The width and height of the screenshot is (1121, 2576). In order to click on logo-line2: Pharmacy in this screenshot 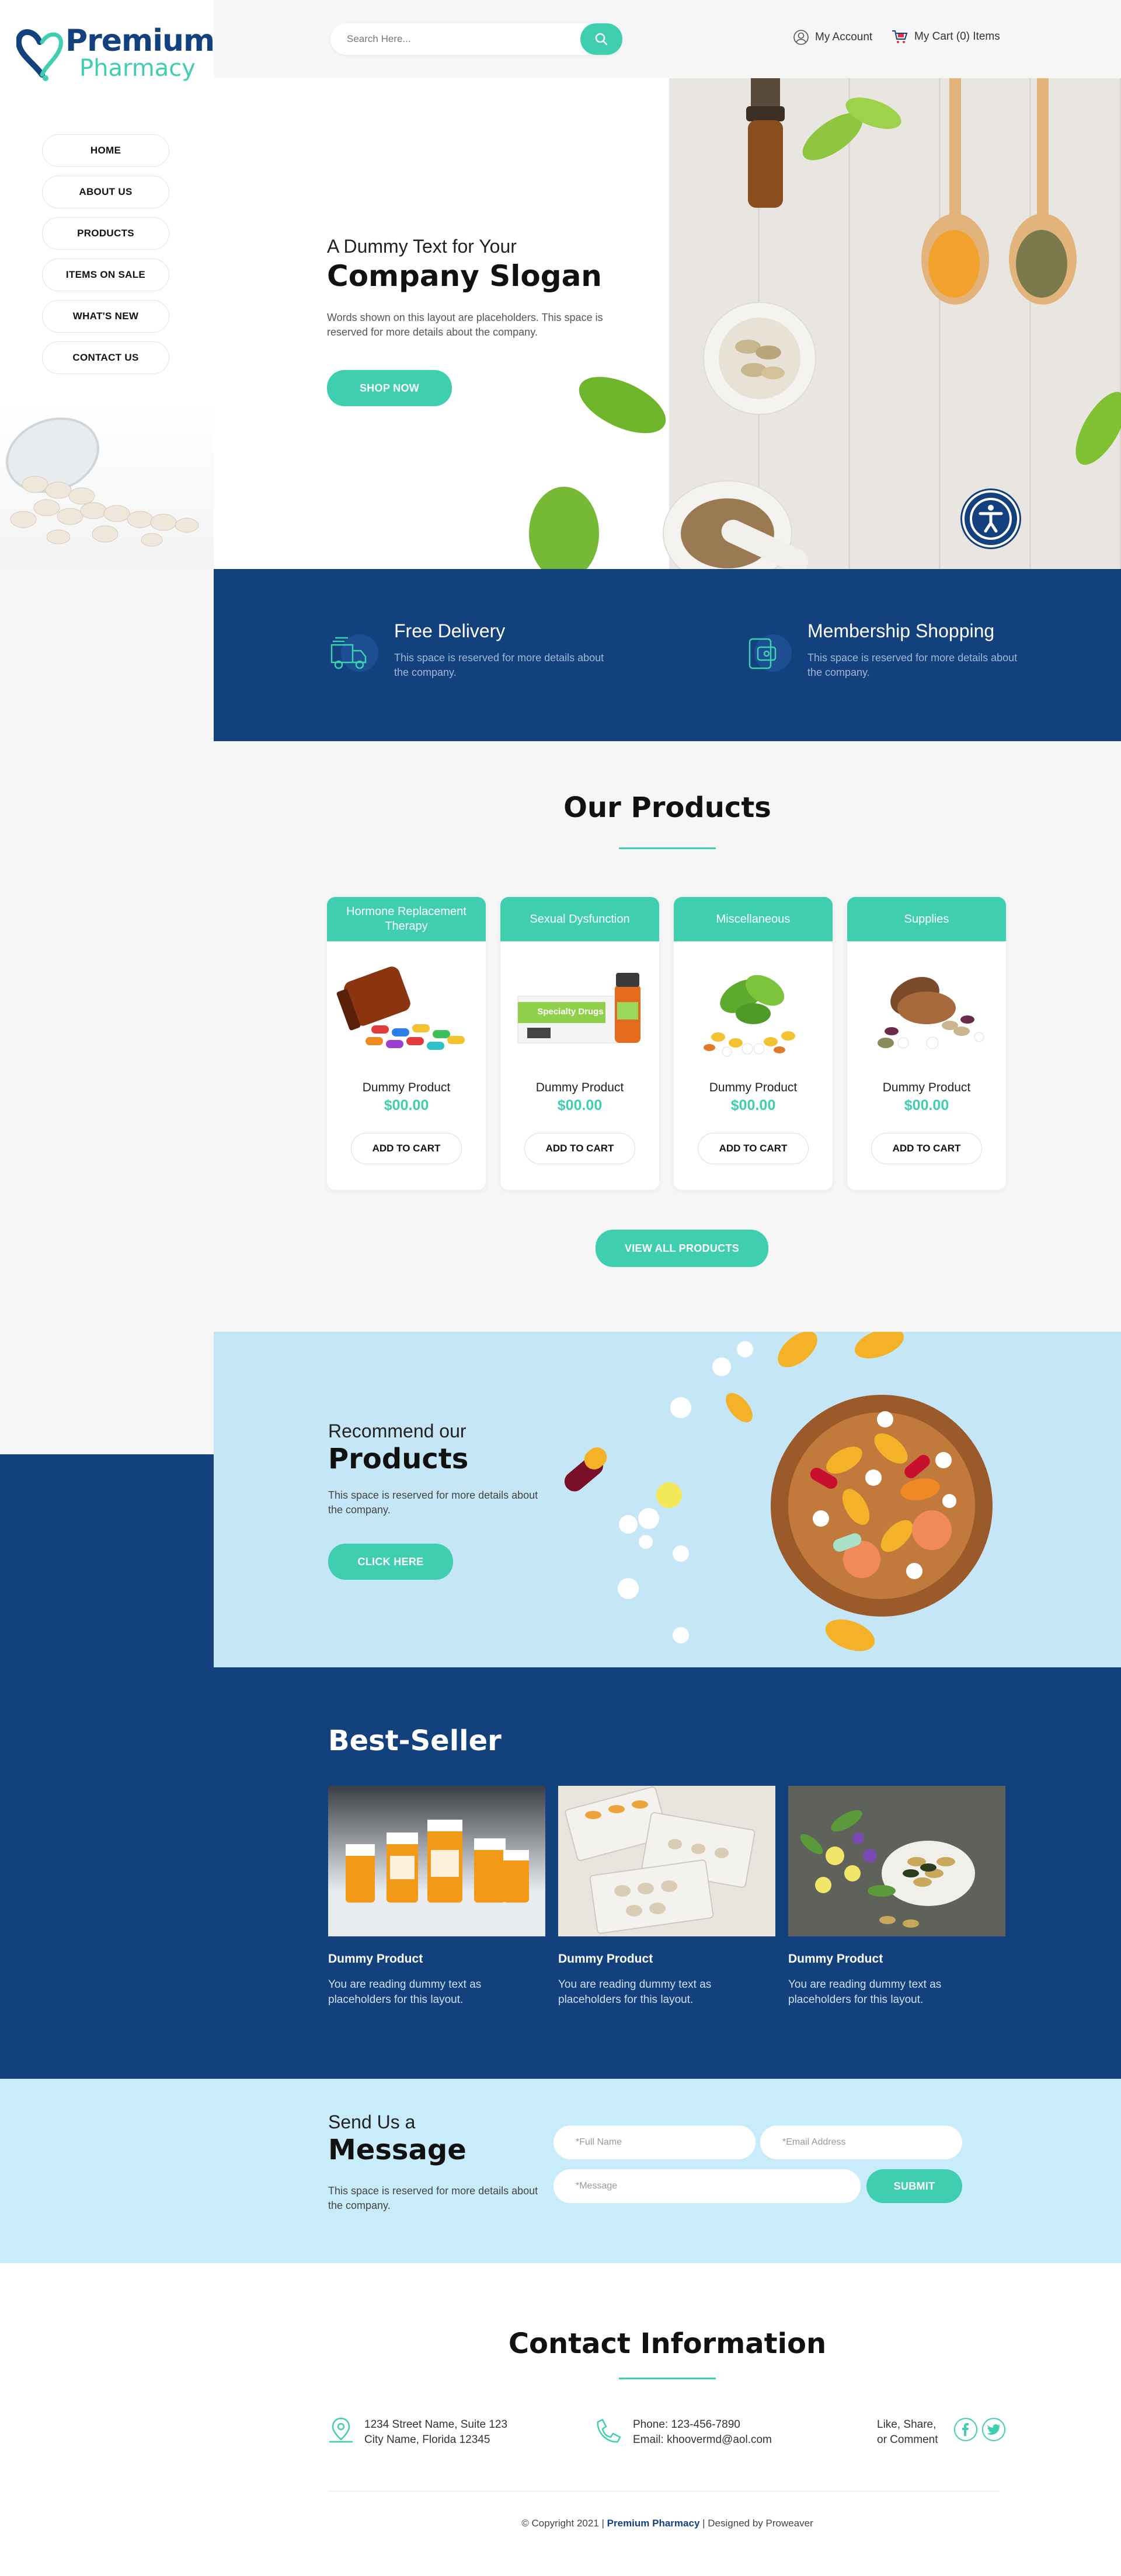, I will do `click(137, 68)`.